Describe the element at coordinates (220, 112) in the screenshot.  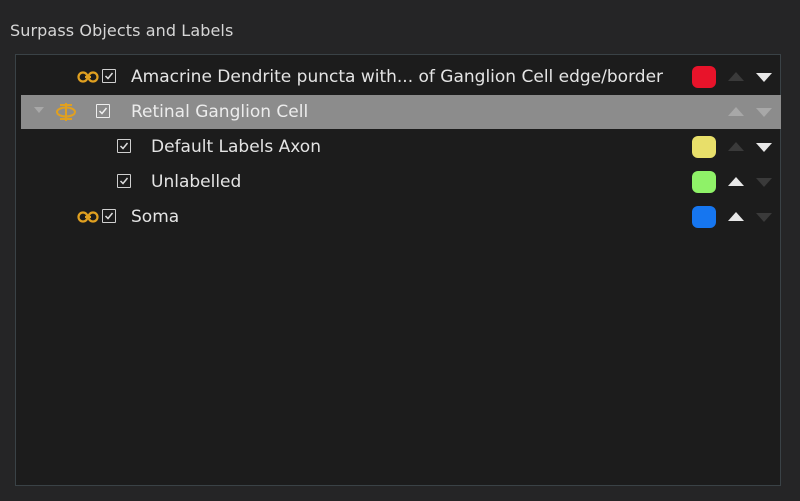
I see `object-label: Retinal Ganglion Cell` at that location.